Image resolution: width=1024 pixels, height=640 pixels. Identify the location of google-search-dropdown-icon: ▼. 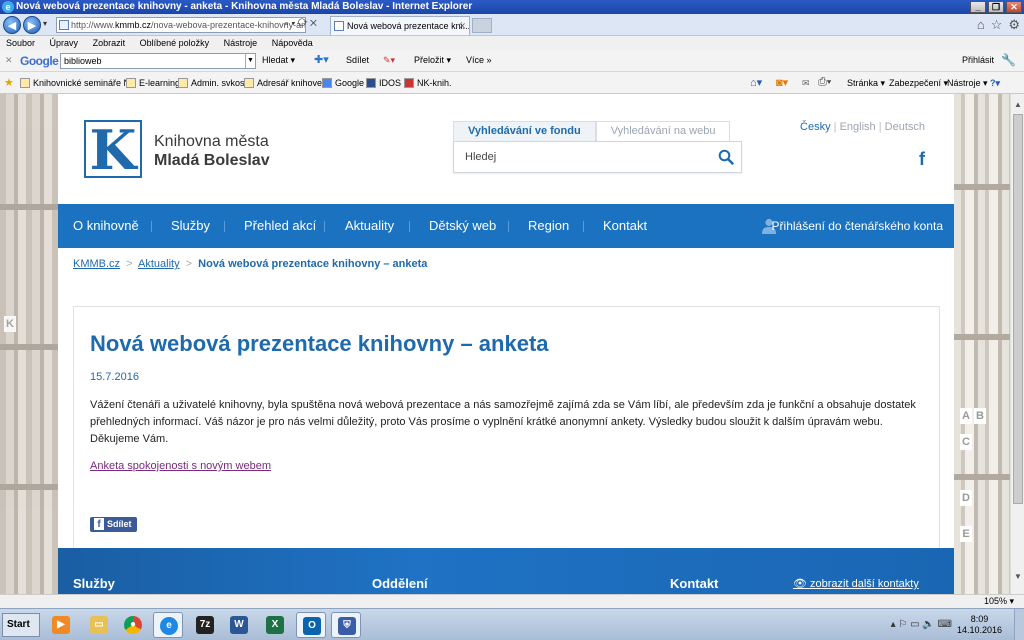
(250, 61).